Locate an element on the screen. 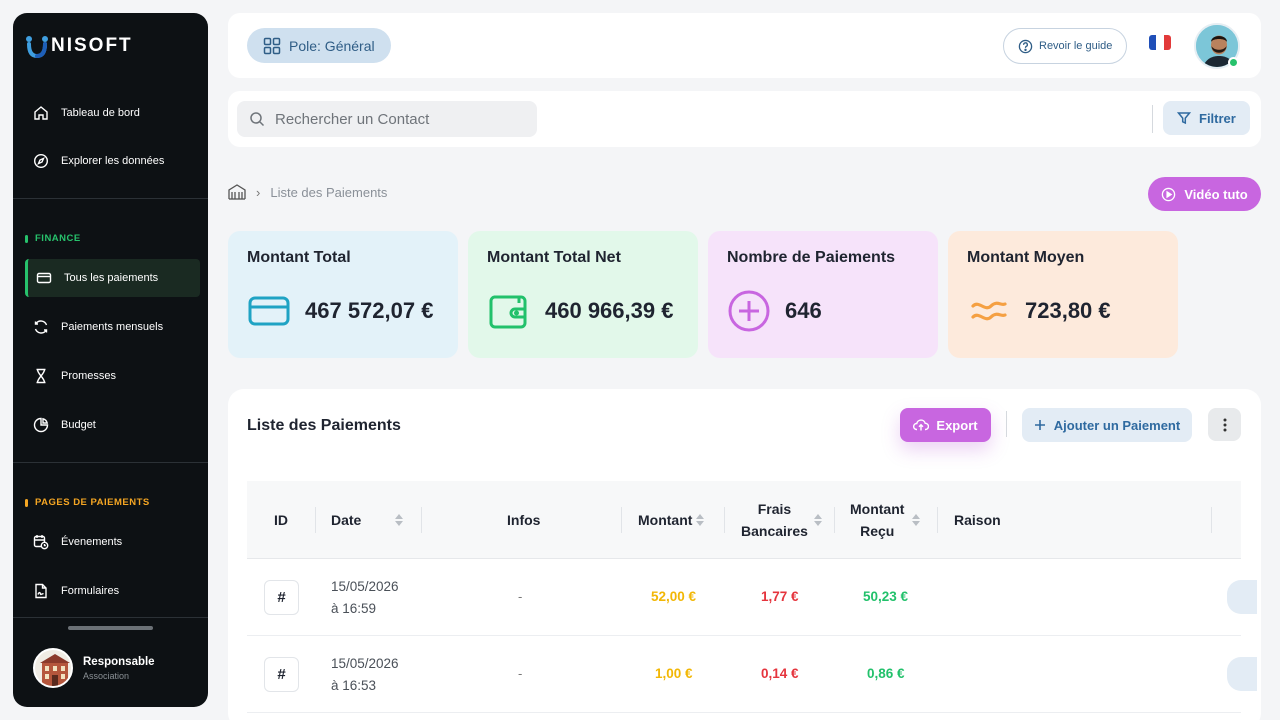  more-vertical-icon is located at coordinates (1224, 424).